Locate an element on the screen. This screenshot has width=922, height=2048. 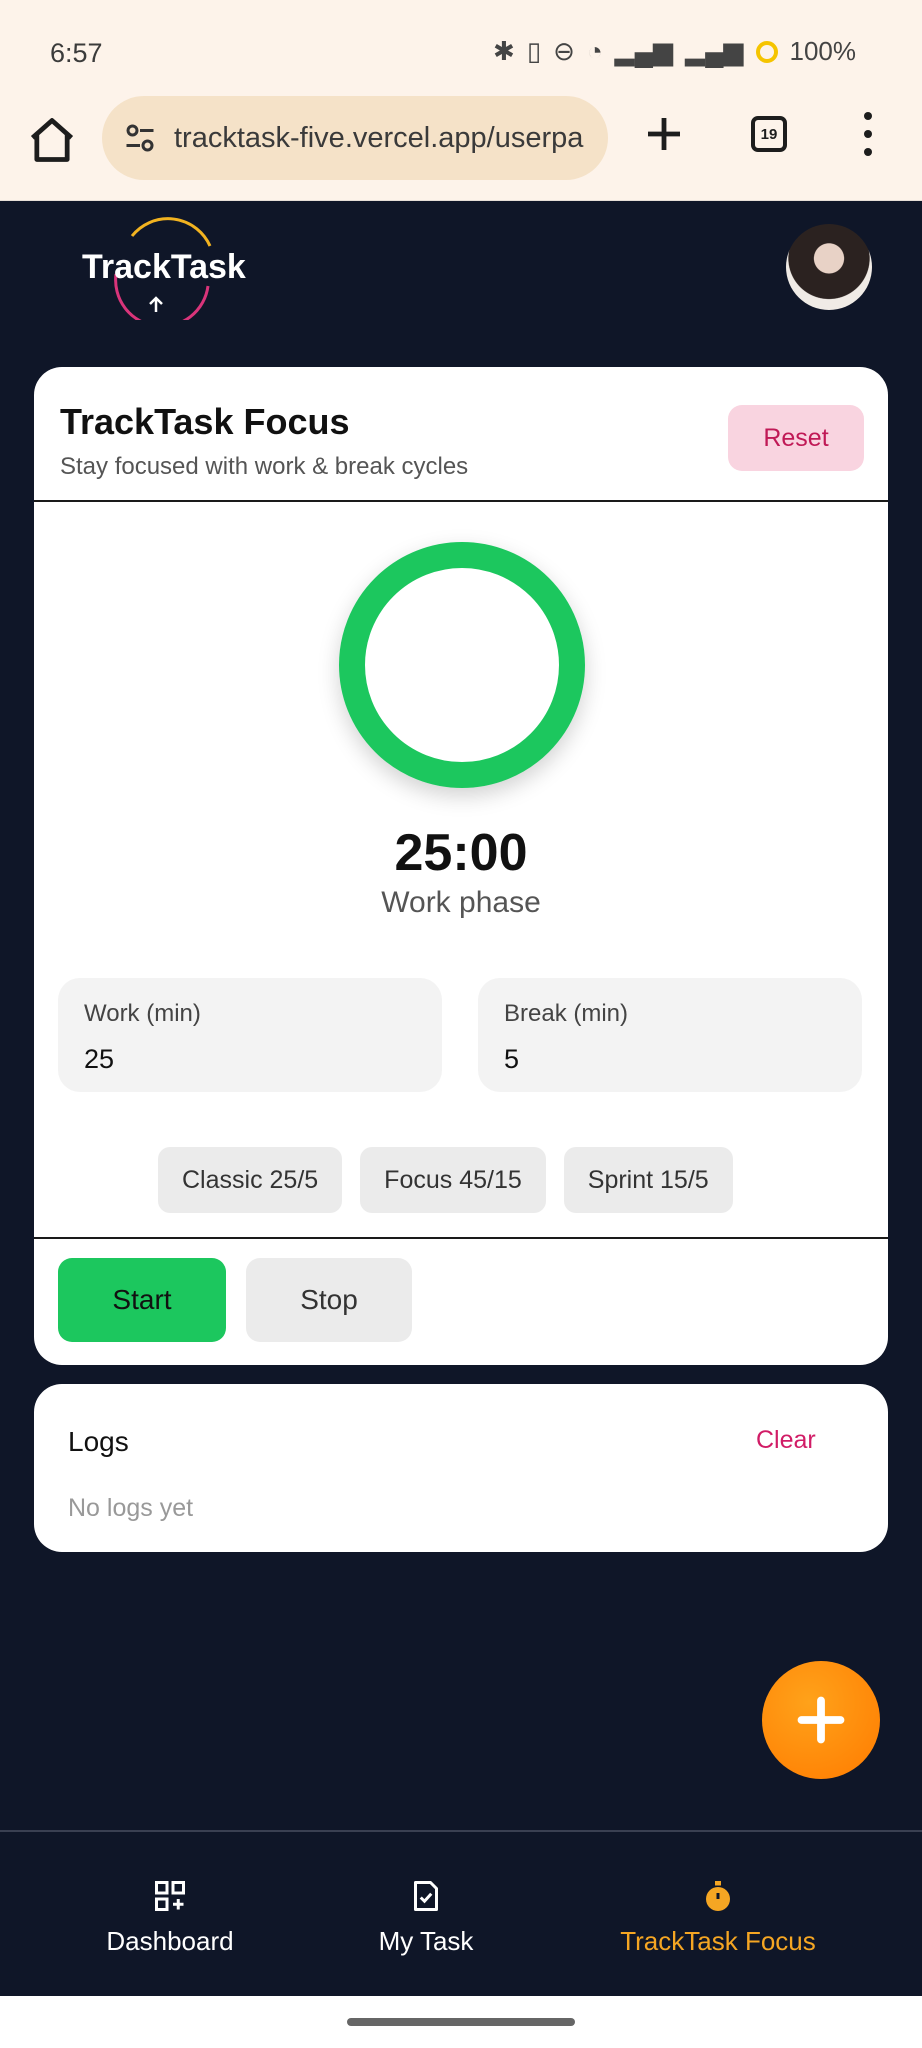
work-minutes-field: Work (min) 25 is located at coordinates (250, 1035).